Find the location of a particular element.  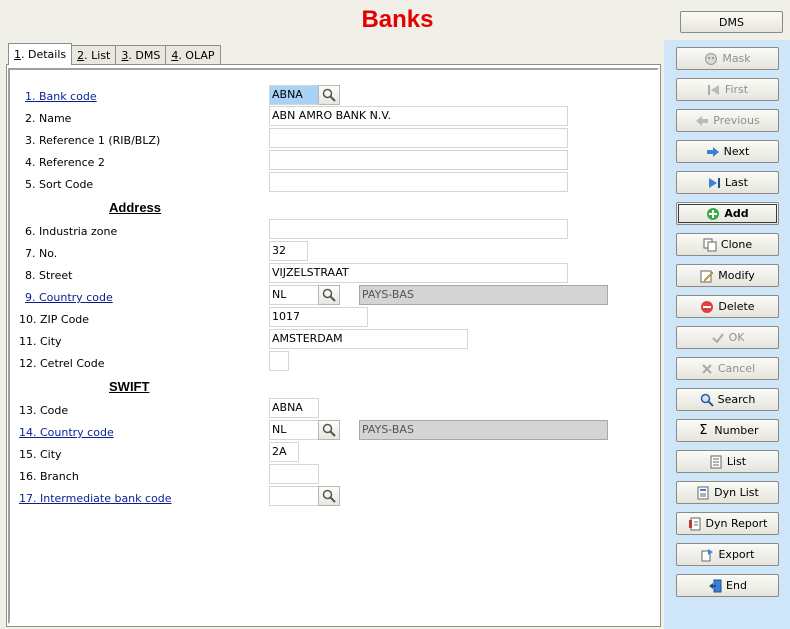

tab-details-label: . Details is located at coordinates (44, 54).